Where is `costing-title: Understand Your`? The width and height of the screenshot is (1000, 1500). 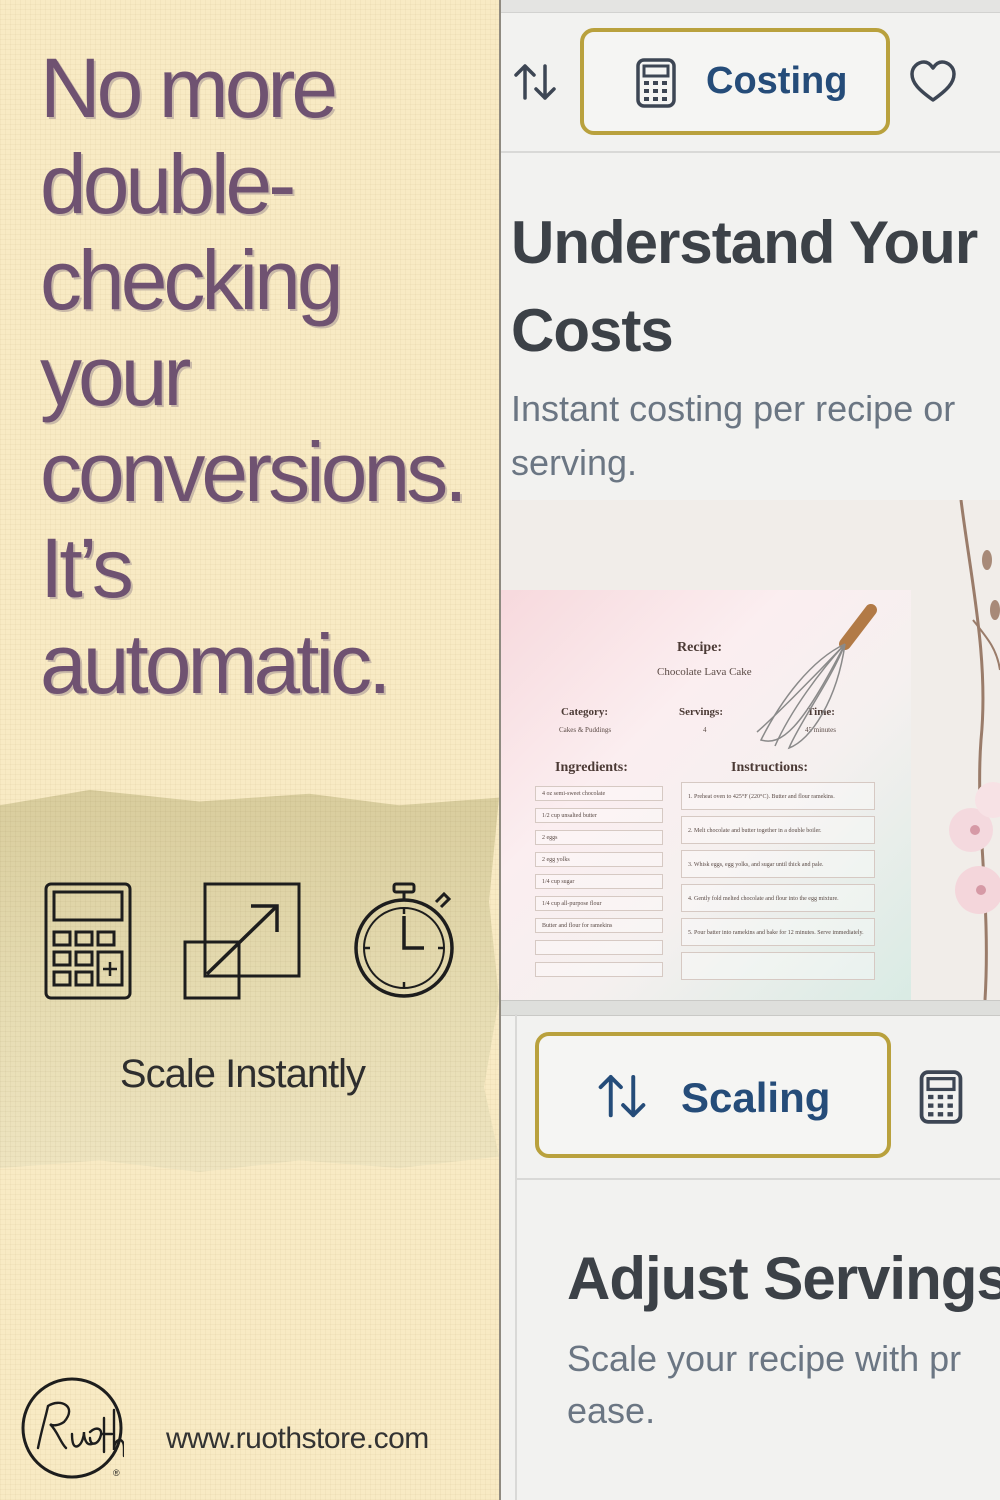 costing-title: Understand Your is located at coordinates (744, 242).